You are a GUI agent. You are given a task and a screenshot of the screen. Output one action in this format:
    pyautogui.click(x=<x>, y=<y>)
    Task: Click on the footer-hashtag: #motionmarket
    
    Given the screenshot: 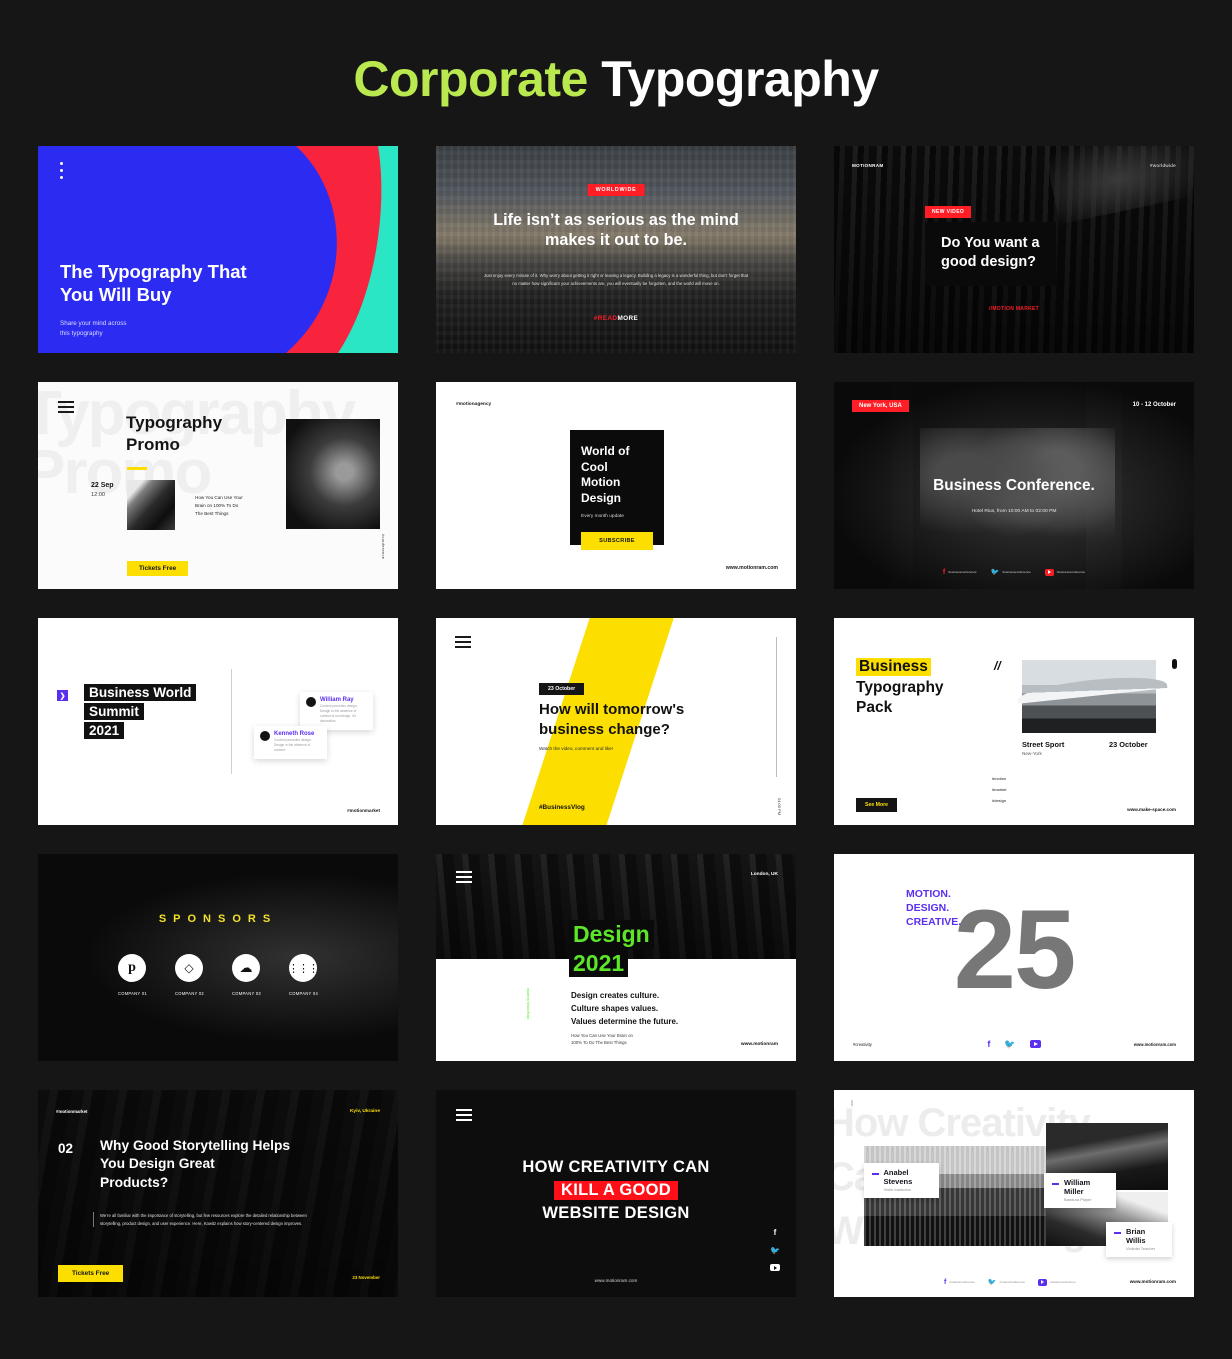 What is the action you would take?
    pyautogui.click(x=363, y=810)
    